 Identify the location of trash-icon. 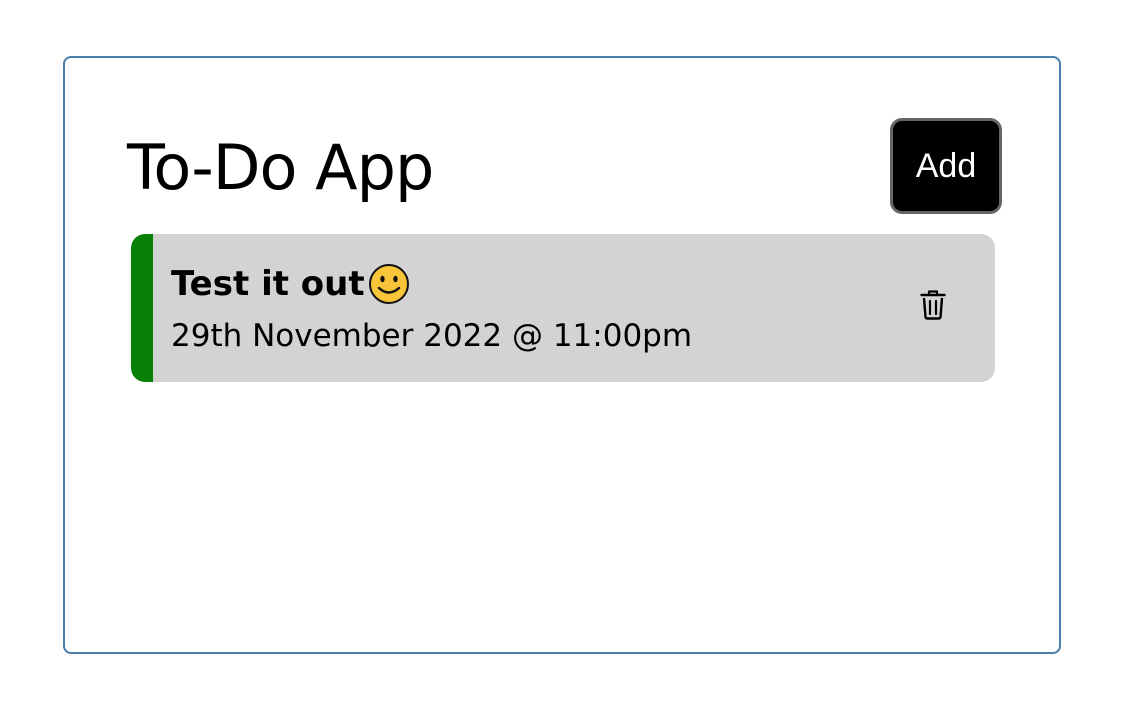
(933, 305).